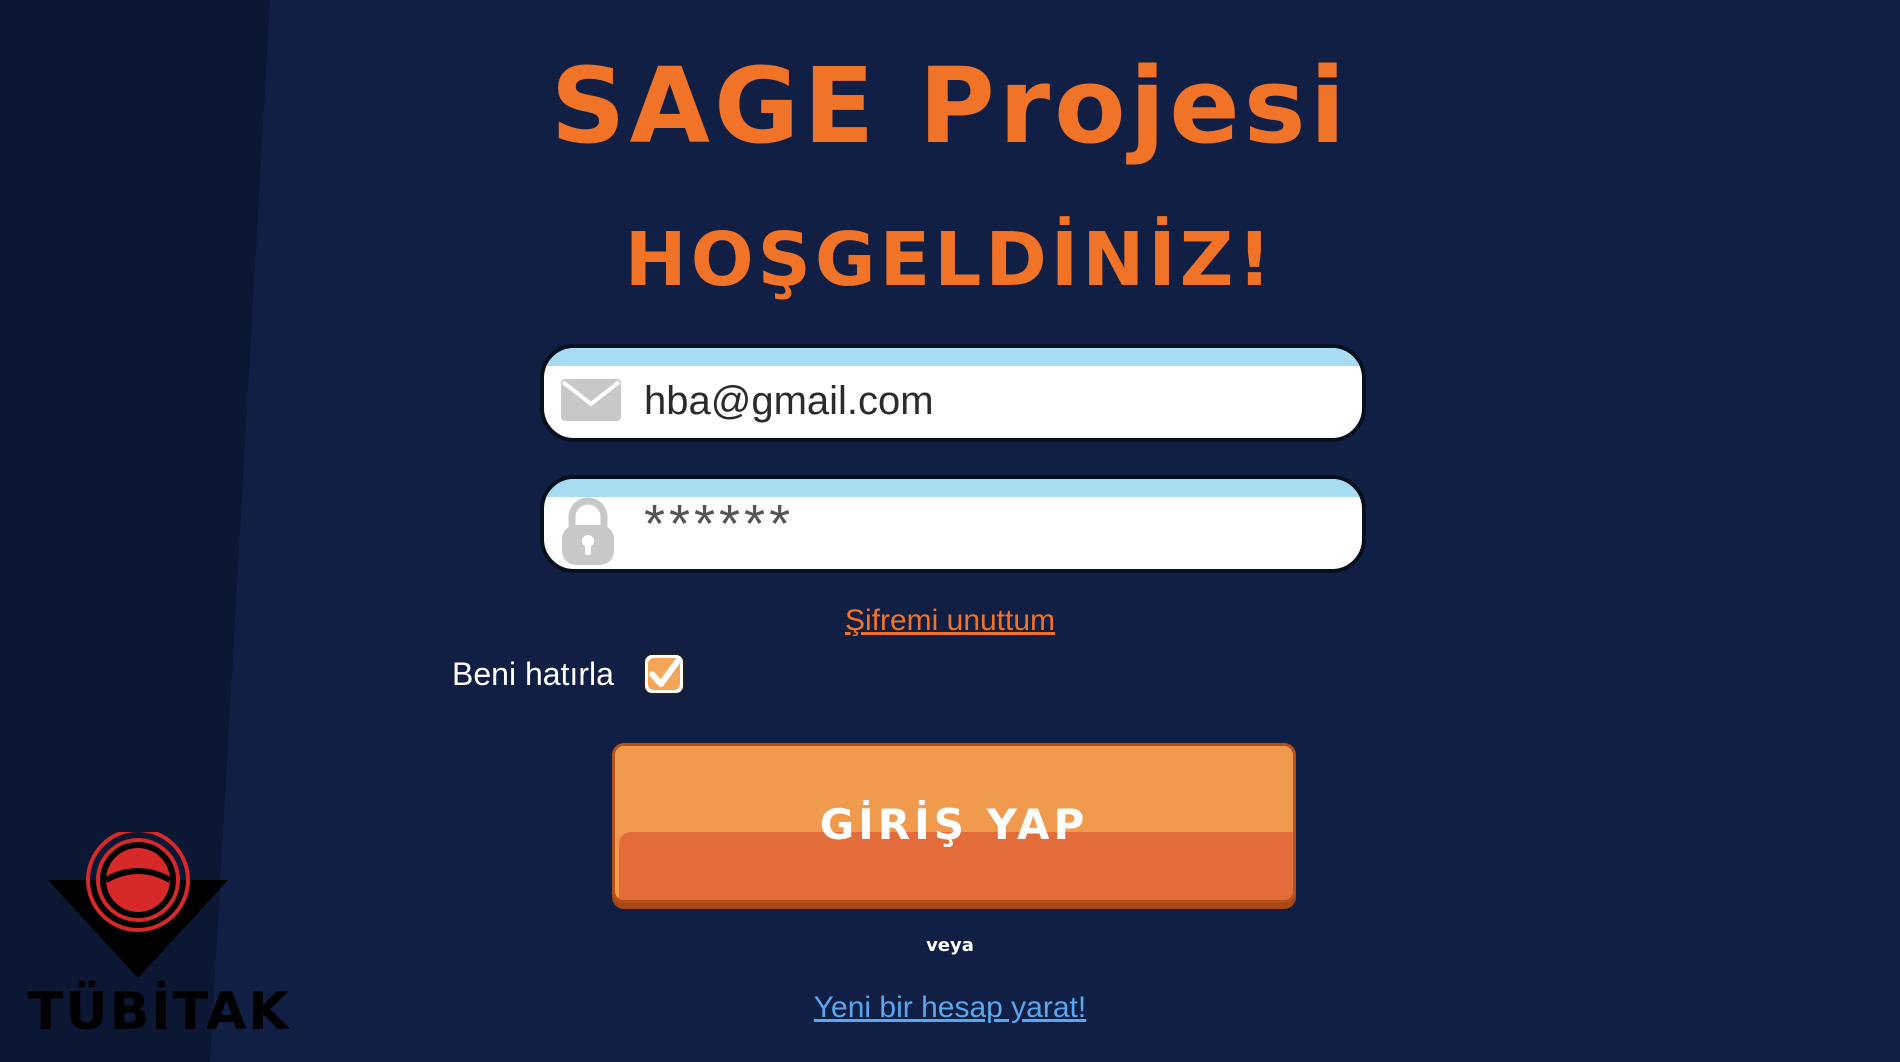  Describe the element at coordinates (950, 621) in the screenshot. I see `forgot-password-link: Şifremi unuttum` at that location.